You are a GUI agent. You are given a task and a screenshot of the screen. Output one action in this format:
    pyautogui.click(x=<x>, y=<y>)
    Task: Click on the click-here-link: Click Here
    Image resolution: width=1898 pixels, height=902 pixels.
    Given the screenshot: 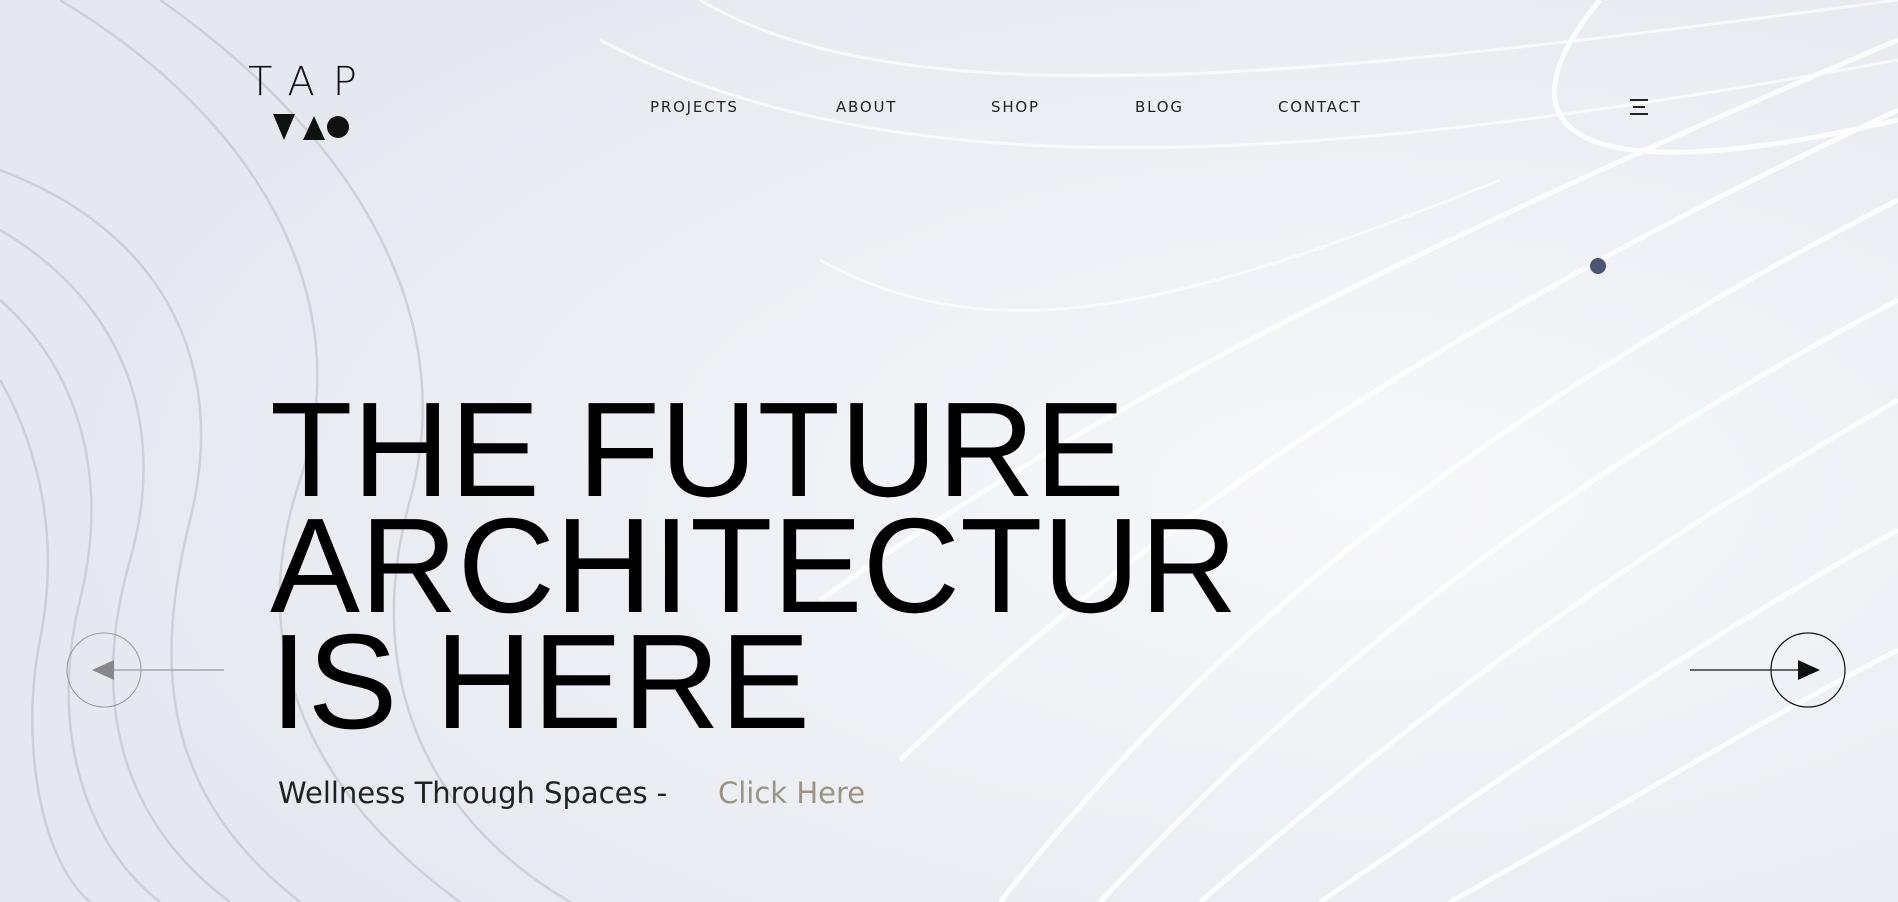 What is the action you would take?
    pyautogui.click(x=791, y=793)
    